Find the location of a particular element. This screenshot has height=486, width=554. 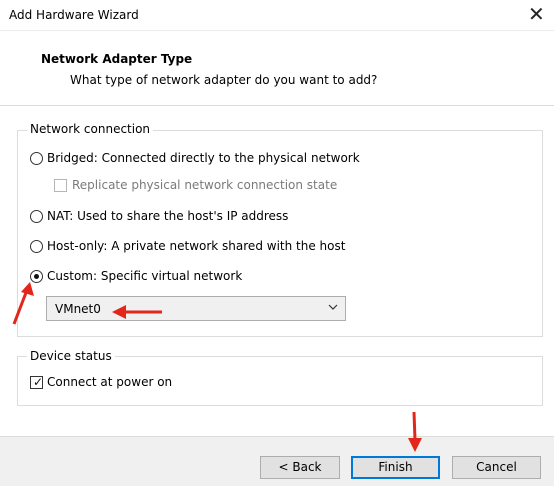

cancel-button: Cancel is located at coordinates (496, 467).